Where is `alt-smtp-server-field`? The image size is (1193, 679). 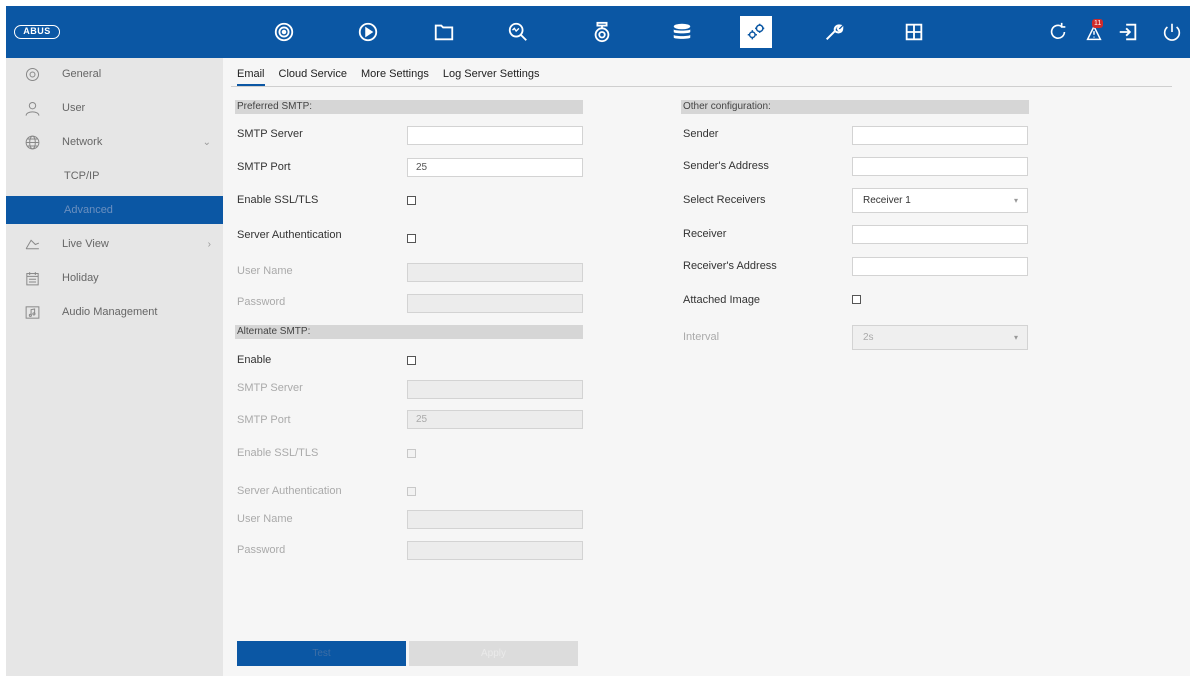 alt-smtp-server-field is located at coordinates (495, 389).